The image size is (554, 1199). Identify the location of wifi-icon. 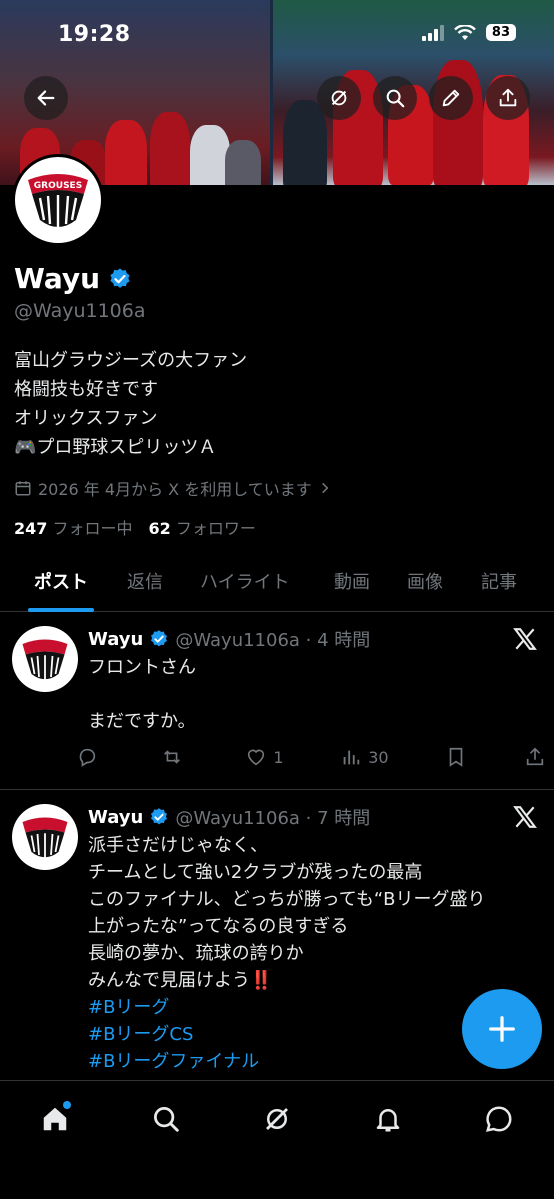
(465, 32).